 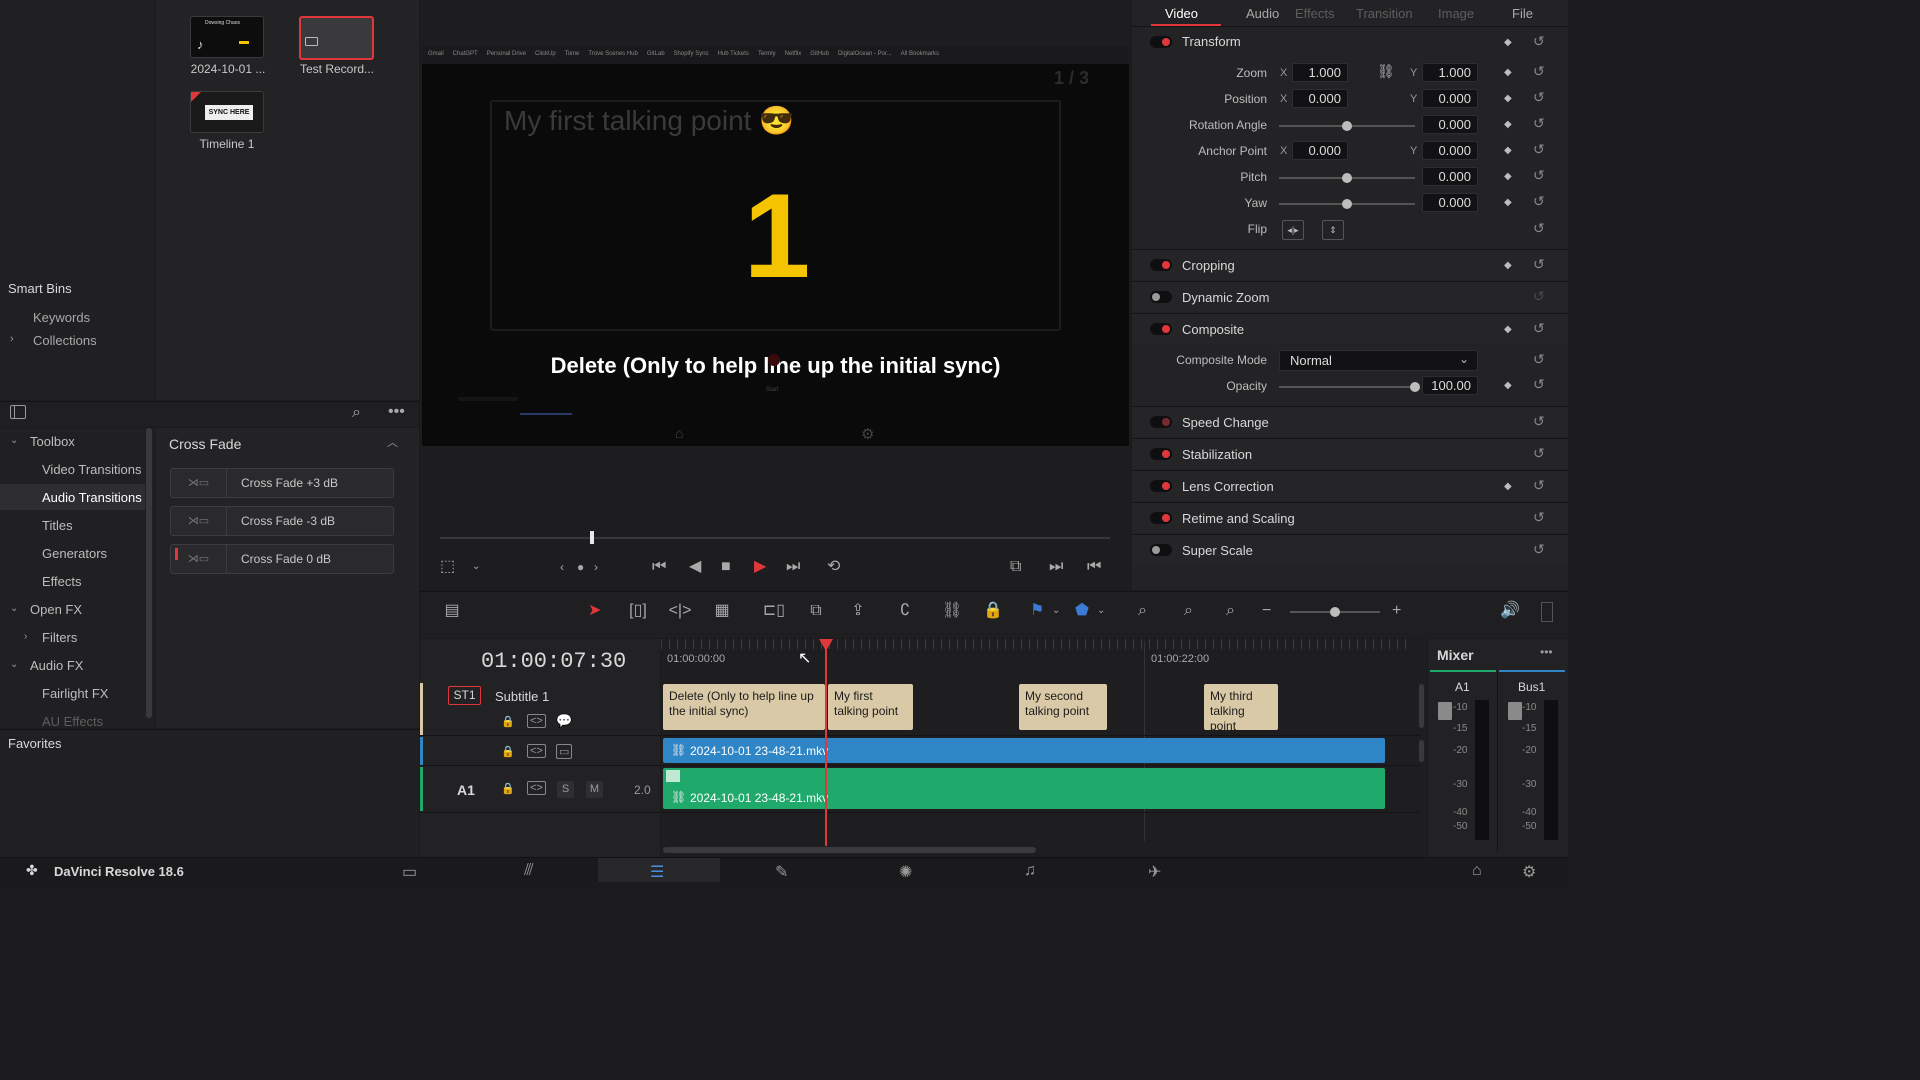 I want to click on toolbox-item: Effects, so click(x=62, y=581).